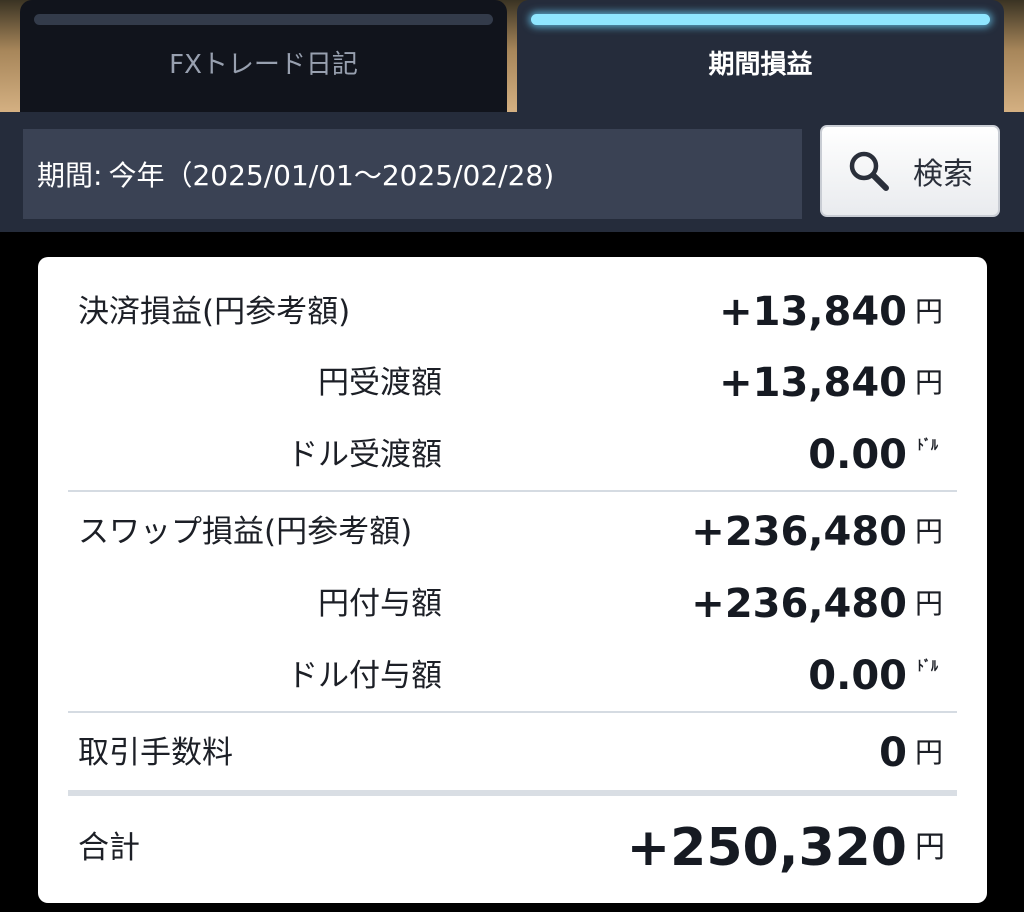 The image size is (1024, 912). I want to click on period-selector: 期間: 今年（2025/01/01〜2025/02/28), so click(412, 174).